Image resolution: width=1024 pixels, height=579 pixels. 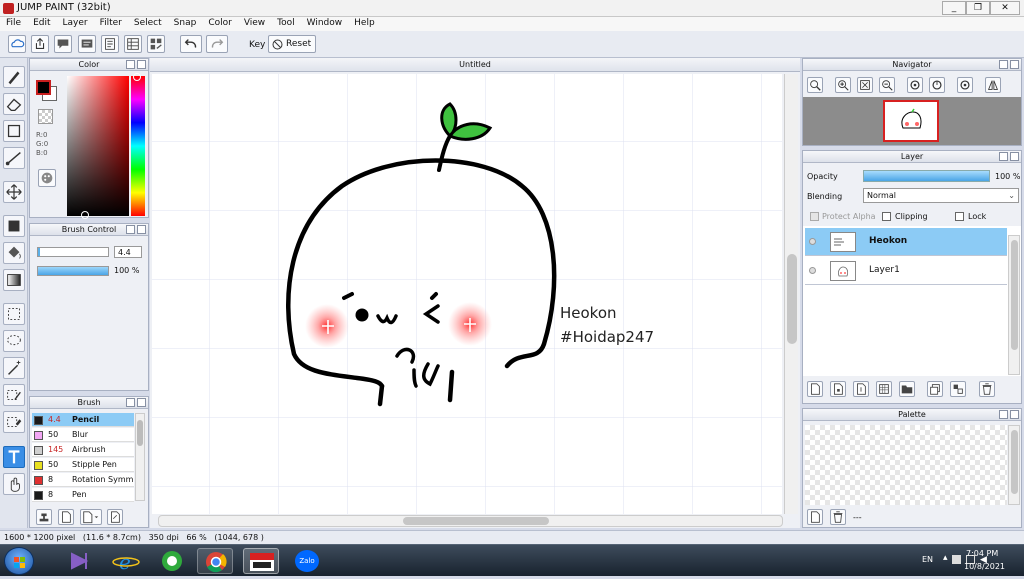 I want to click on foreground-color-swatch, so click(x=43, y=87).